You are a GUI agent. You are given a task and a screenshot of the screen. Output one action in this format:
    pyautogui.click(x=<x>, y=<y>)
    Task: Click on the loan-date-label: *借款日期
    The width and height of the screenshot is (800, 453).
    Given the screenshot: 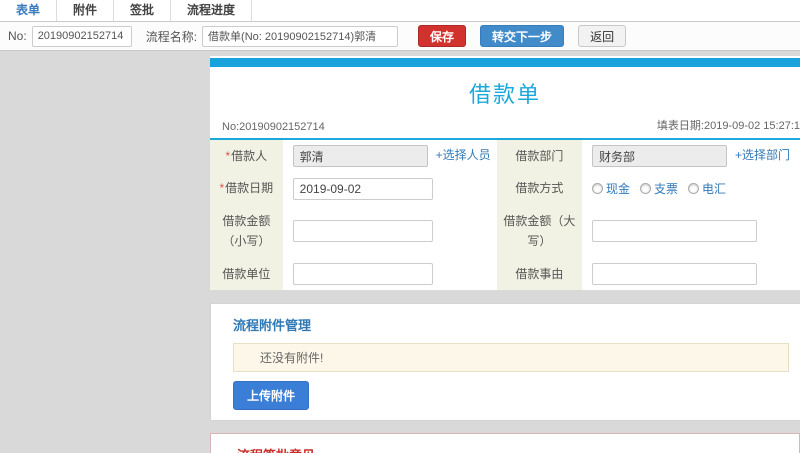 What is the action you would take?
    pyautogui.click(x=246, y=188)
    